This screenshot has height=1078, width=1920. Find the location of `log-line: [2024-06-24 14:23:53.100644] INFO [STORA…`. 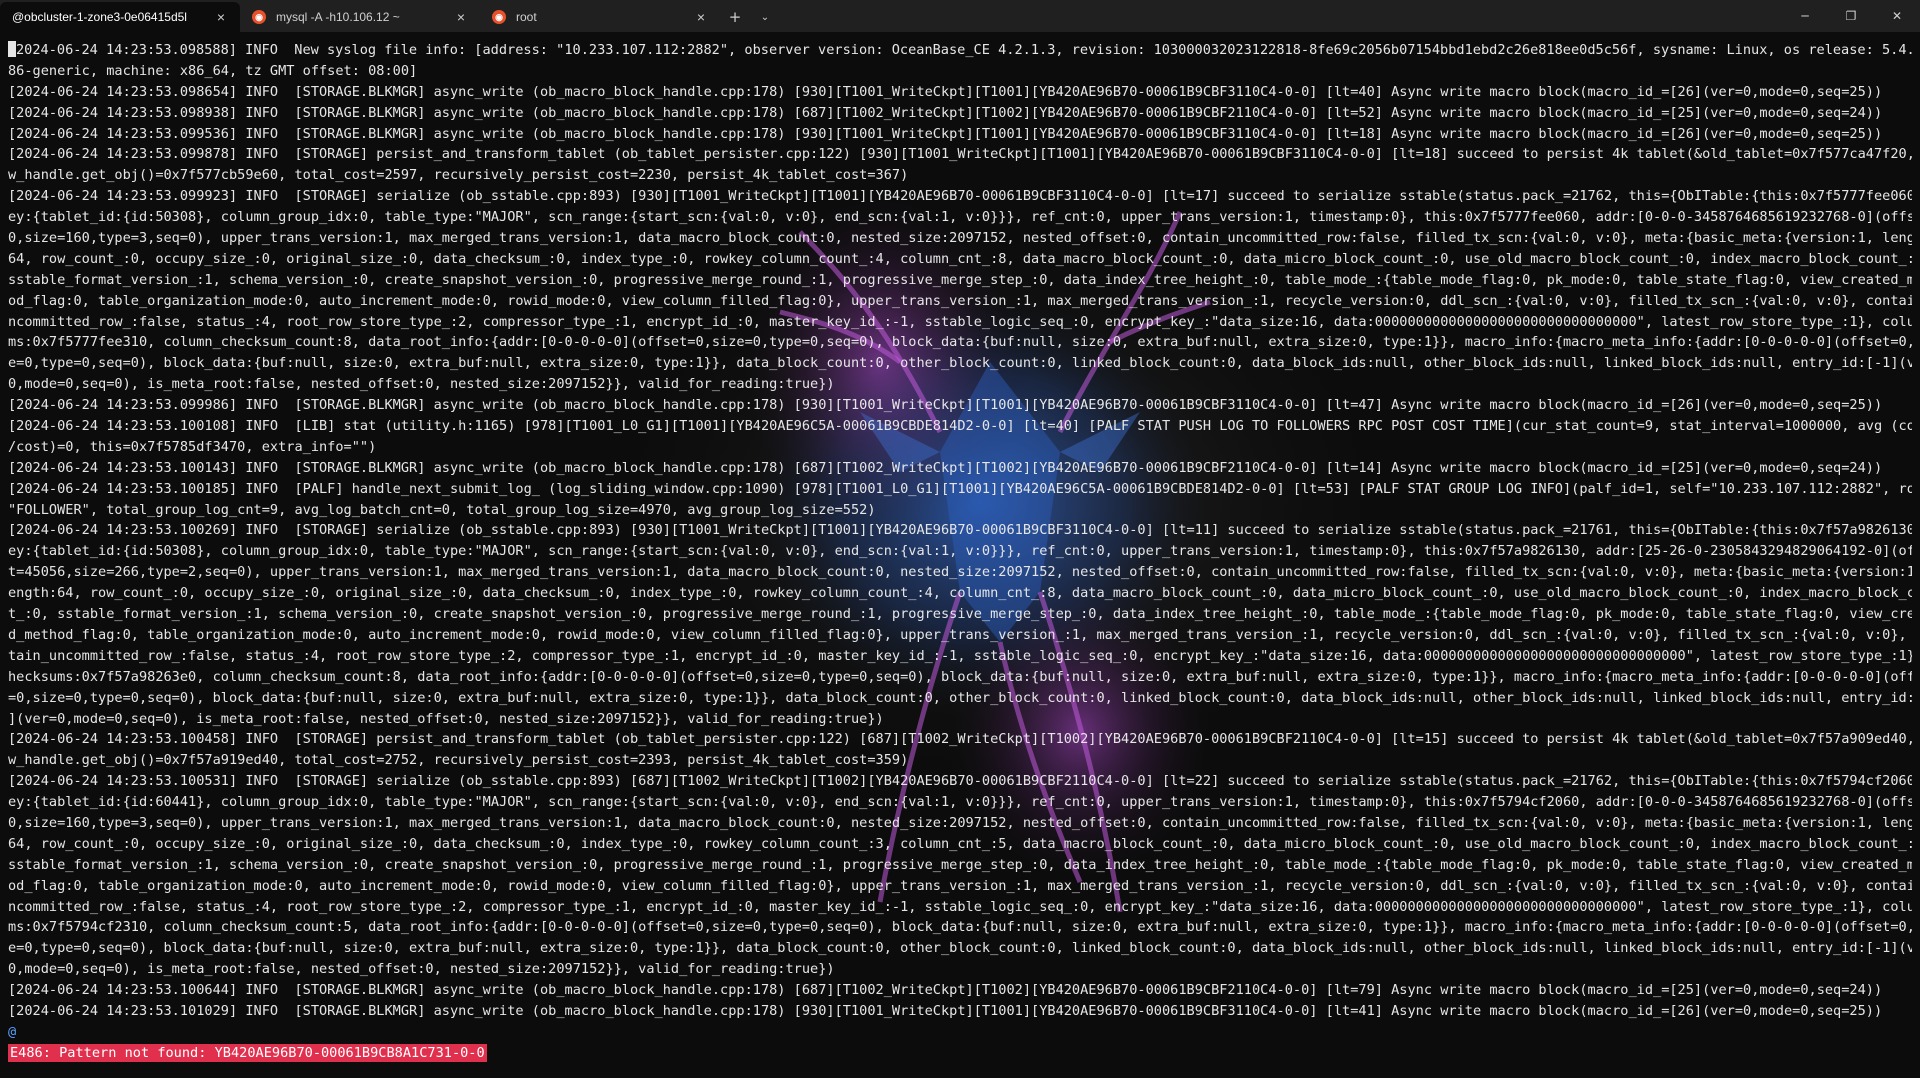

log-line: [2024-06-24 14:23:53.100644] INFO [STORA… is located at coordinates (945, 990).